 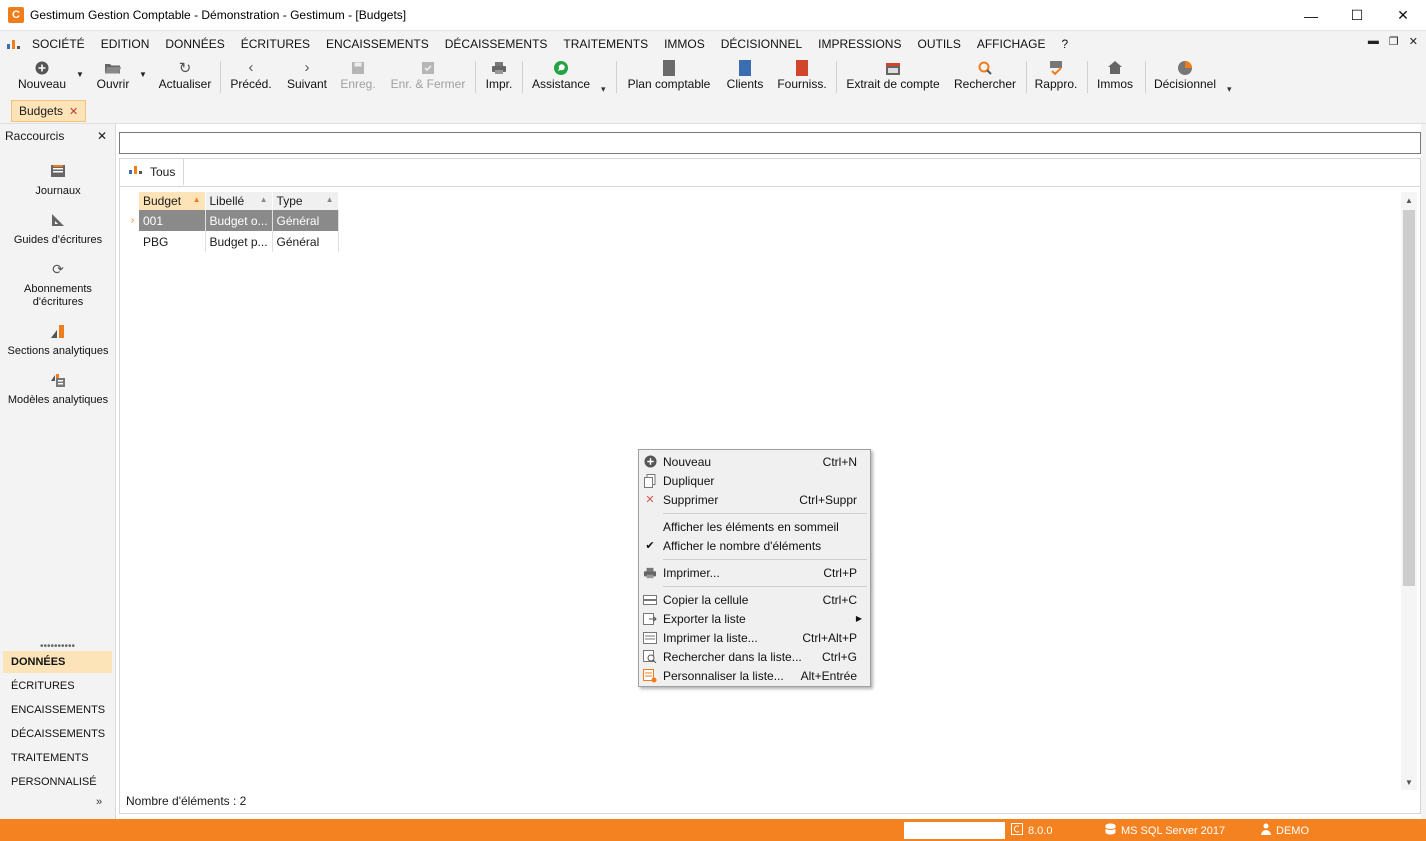 I want to click on mdi-minimize-button: ▬, so click(x=1373, y=41).